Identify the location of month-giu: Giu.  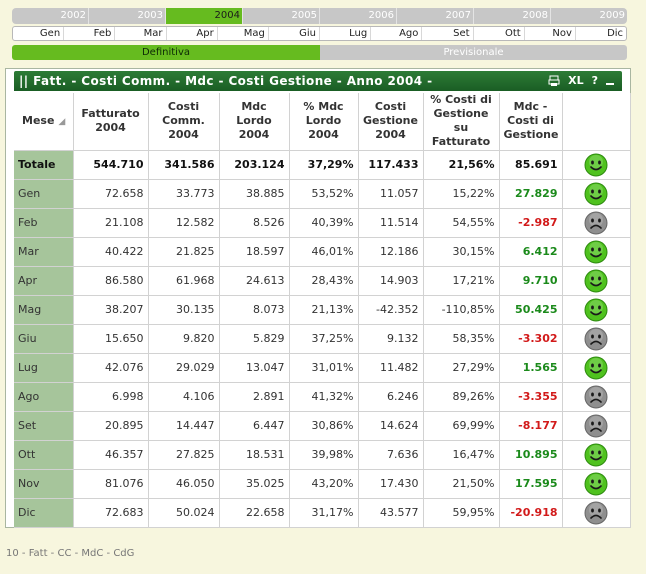
(295, 33).